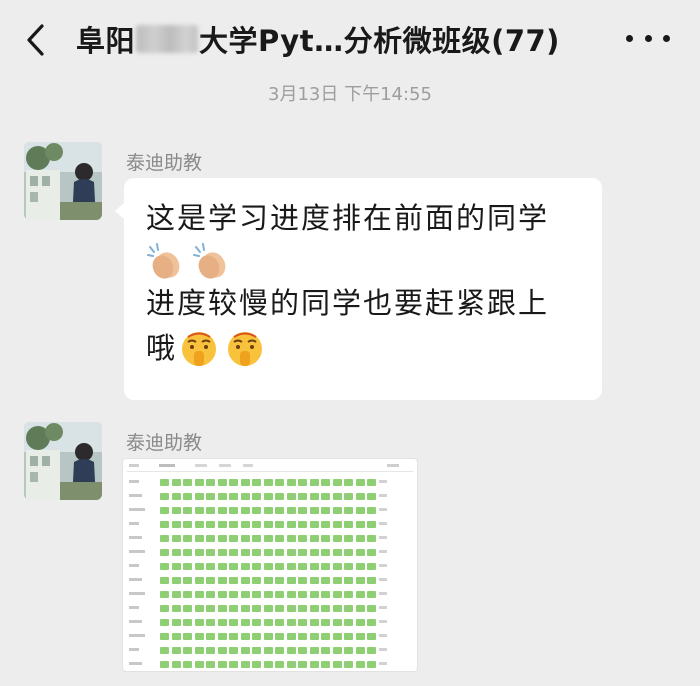 The width and height of the screenshot is (700, 686). What do you see at coordinates (164, 443) in the screenshot?
I see `sender-name: 泰迪助教` at bounding box center [164, 443].